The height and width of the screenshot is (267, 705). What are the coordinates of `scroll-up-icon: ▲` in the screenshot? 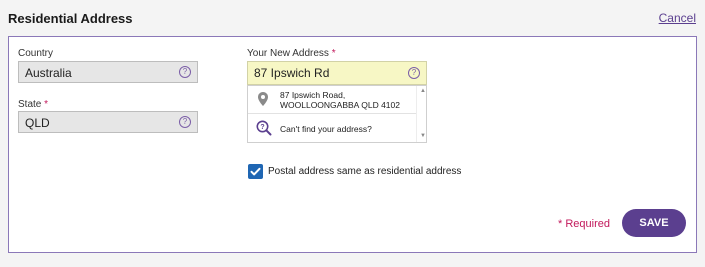 It's located at (423, 91).